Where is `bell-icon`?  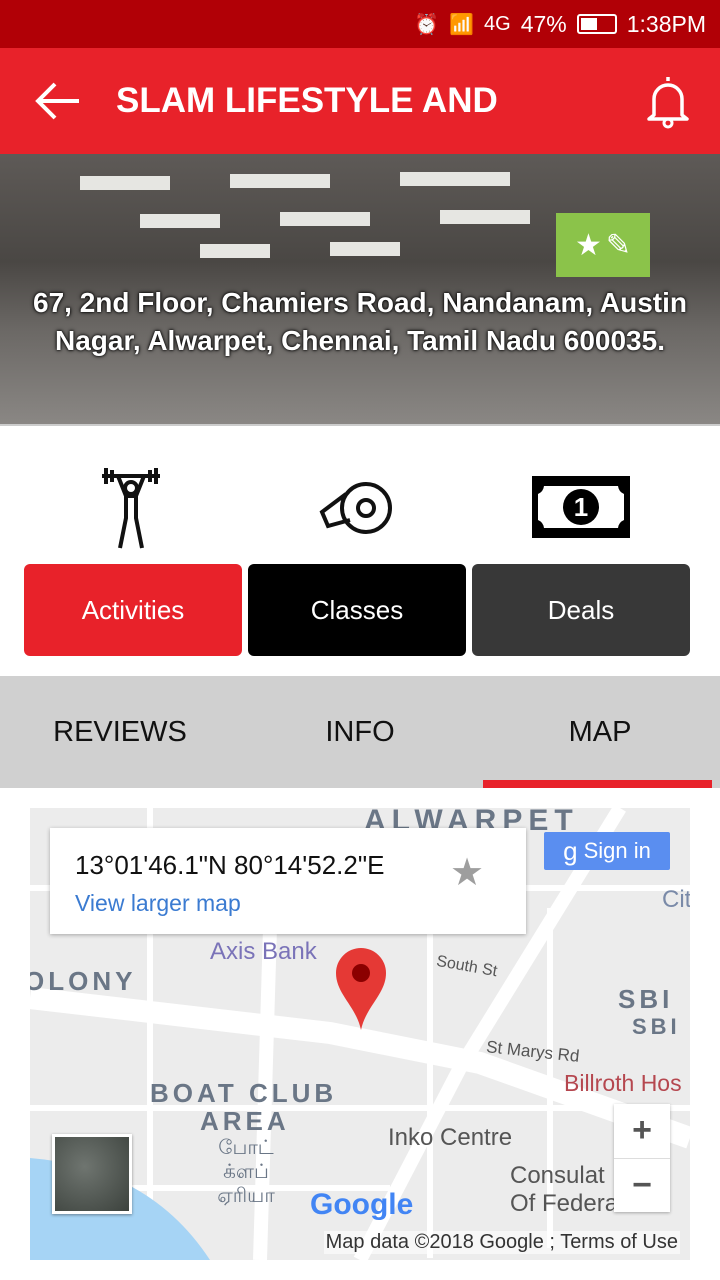 bell-icon is located at coordinates (668, 103).